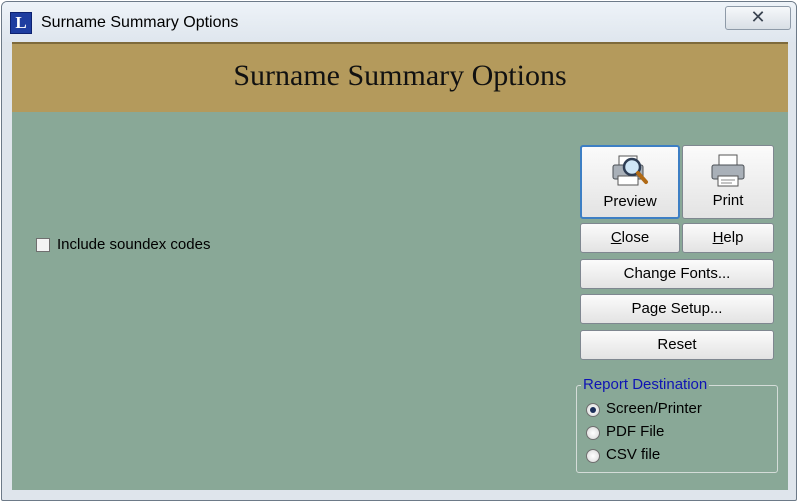  Describe the element at coordinates (728, 170) in the screenshot. I see `printer-icon` at that location.